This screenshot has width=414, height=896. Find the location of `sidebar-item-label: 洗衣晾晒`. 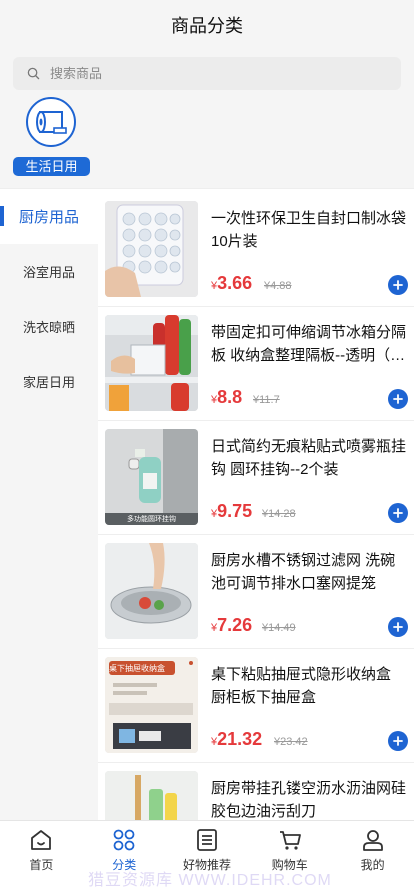

sidebar-item-label: 洗衣晾晒 is located at coordinates (48, 327).